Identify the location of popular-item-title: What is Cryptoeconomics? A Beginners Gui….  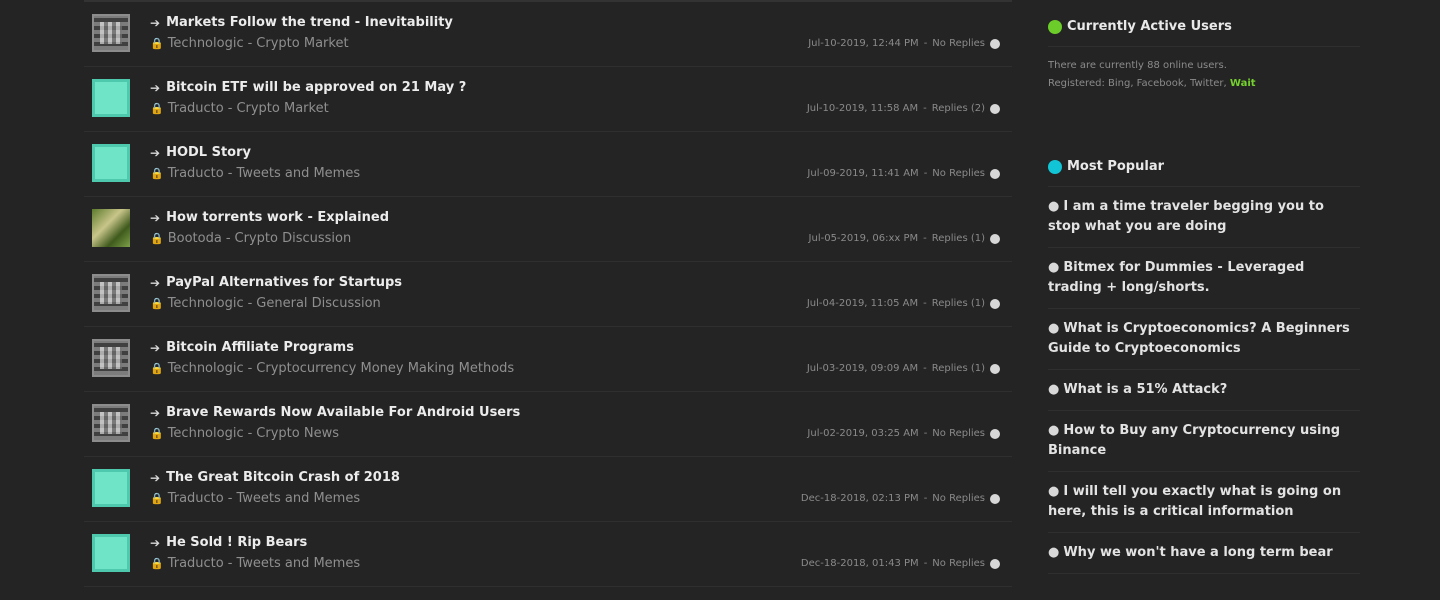
(1199, 338).